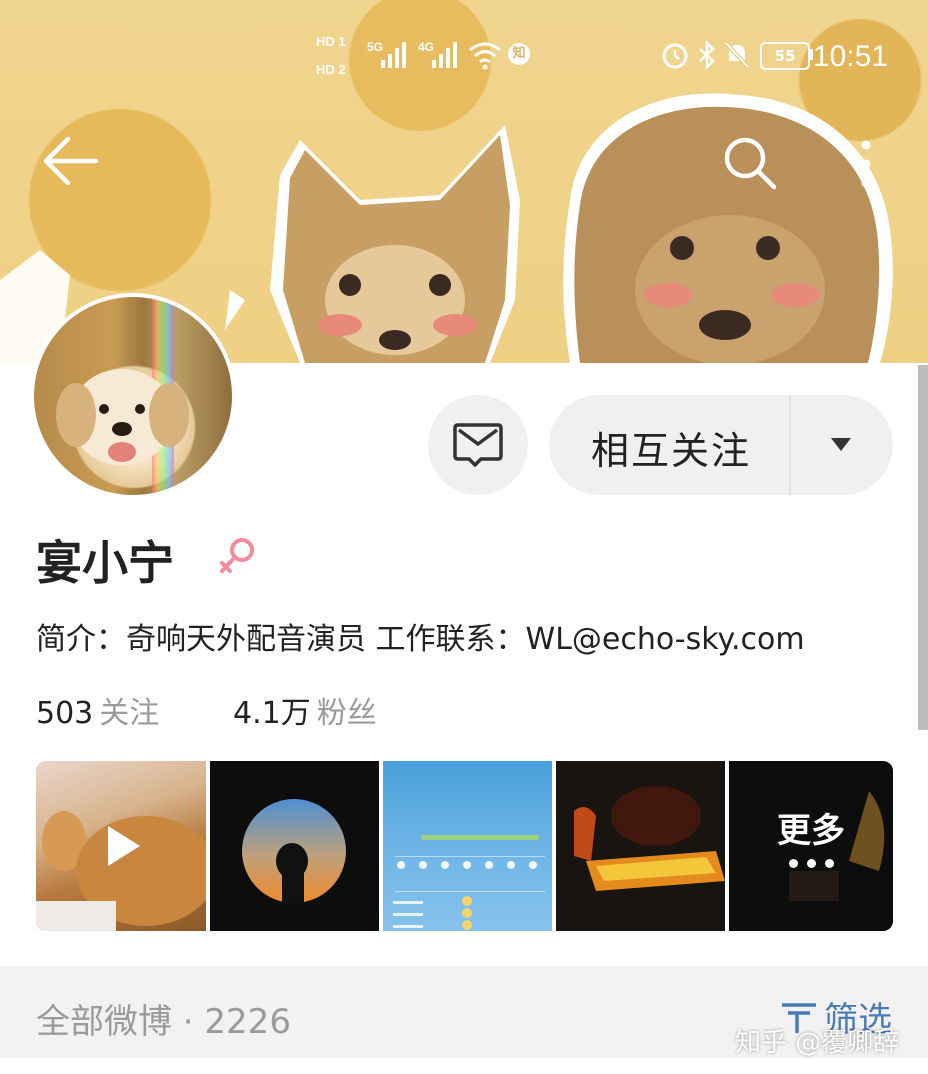  Describe the element at coordinates (817, 1043) in the screenshot. I see `watermark: 知乎 @覆卿辞` at that location.